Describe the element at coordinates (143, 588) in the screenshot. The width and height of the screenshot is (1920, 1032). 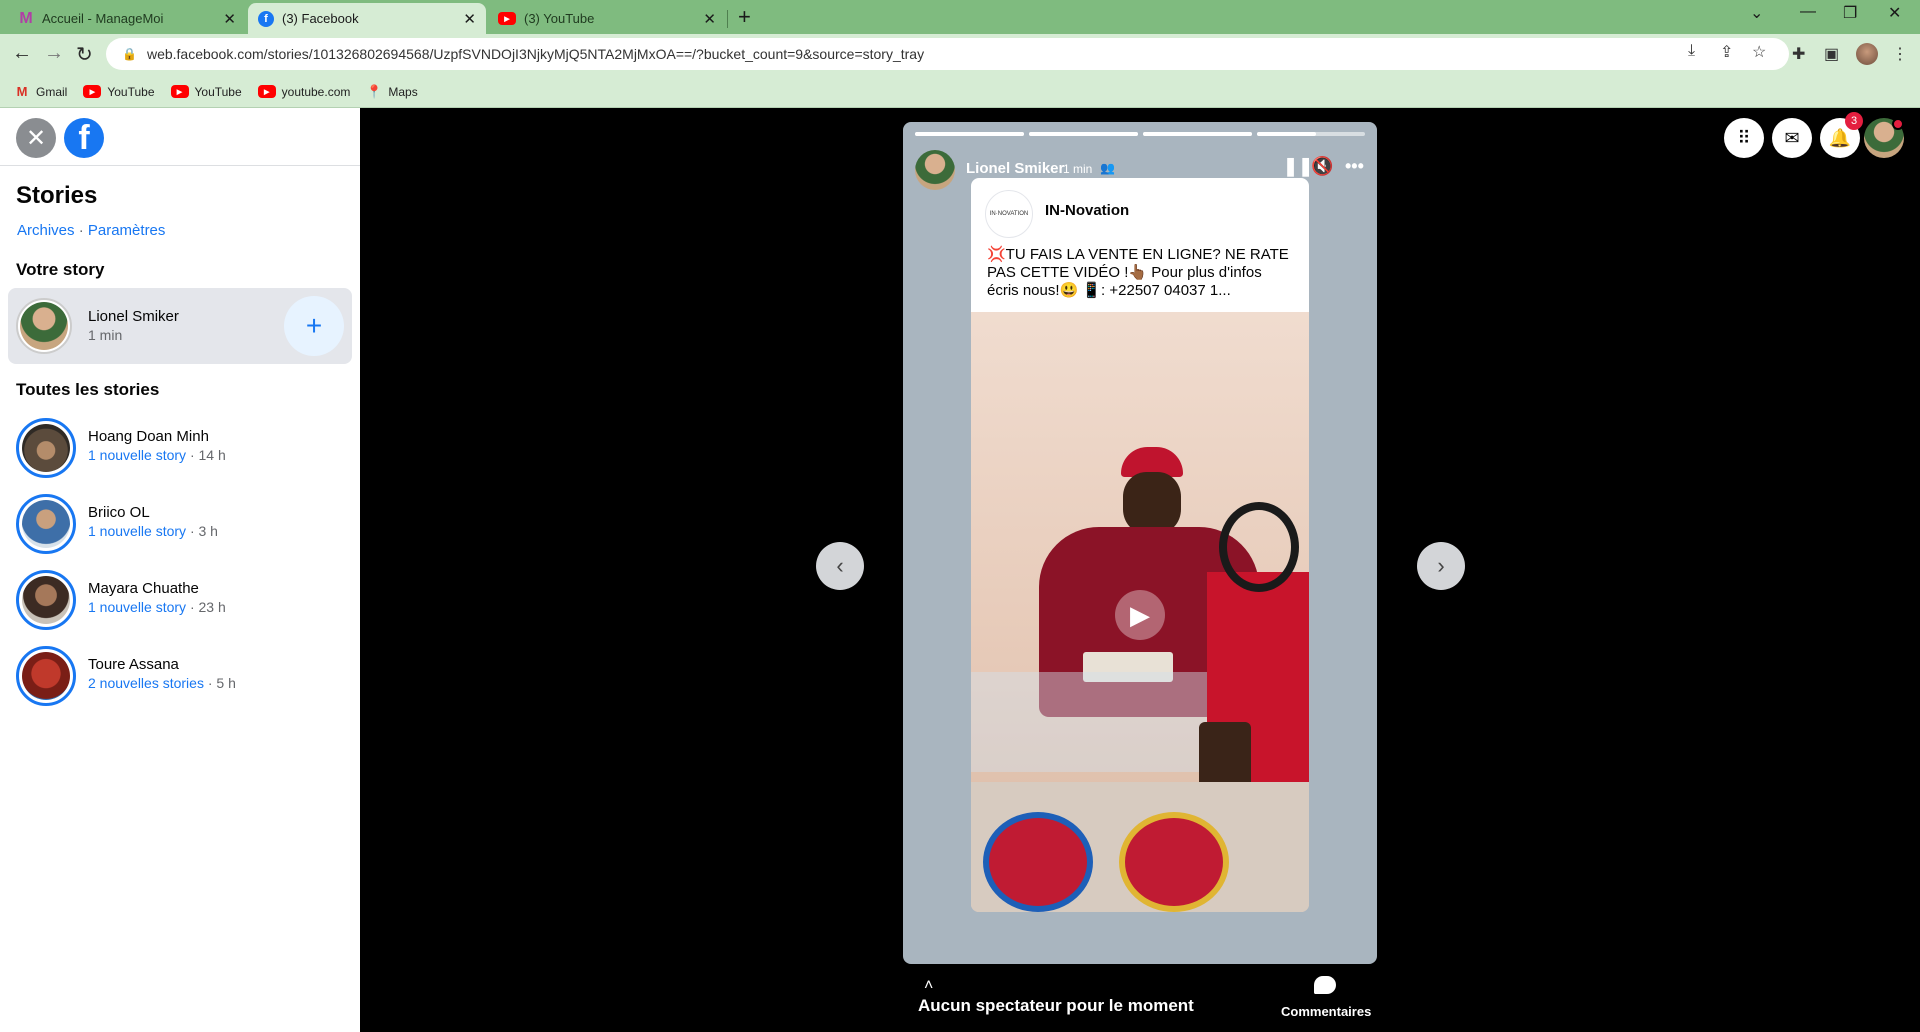
I see `story-author: Mayara Chuathe` at that location.